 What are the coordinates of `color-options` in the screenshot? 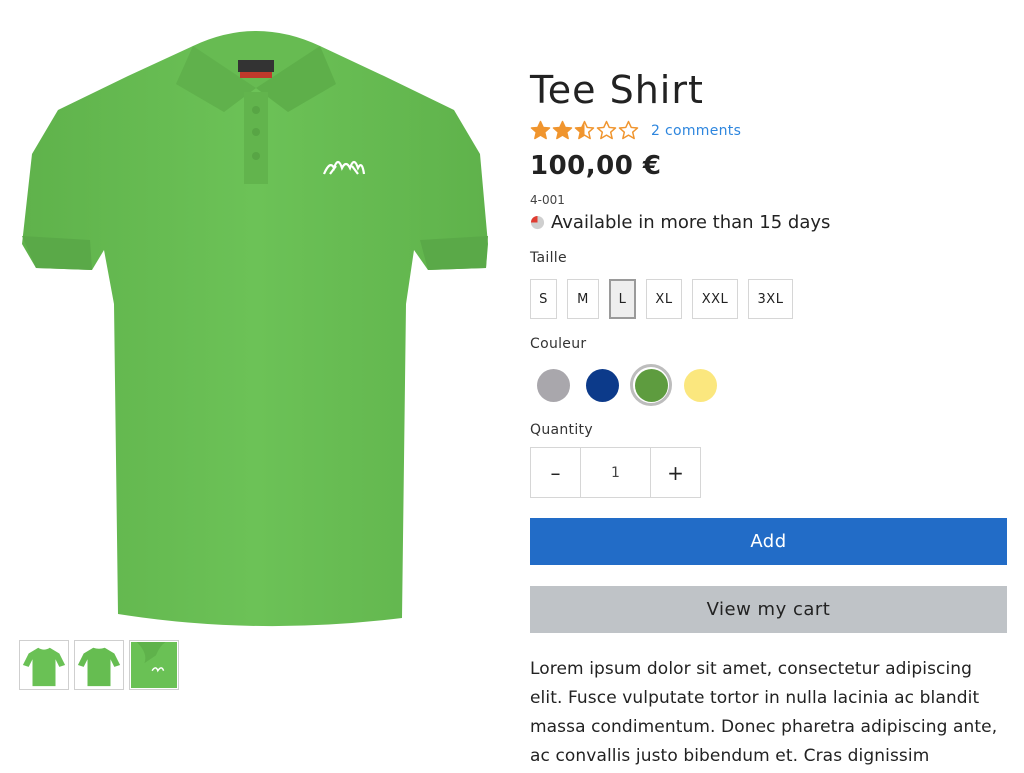 It's located at (630, 385).